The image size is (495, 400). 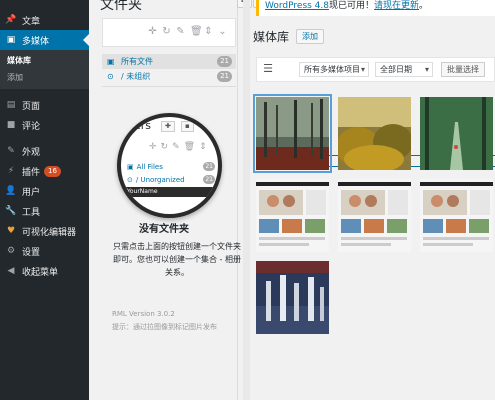 What do you see at coordinates (187, 31) in the screenshot?
I see `folder-tools: ✛ ↻ ✎ 🗑 ⇕ ⌄` at bounding box center [187, 31].